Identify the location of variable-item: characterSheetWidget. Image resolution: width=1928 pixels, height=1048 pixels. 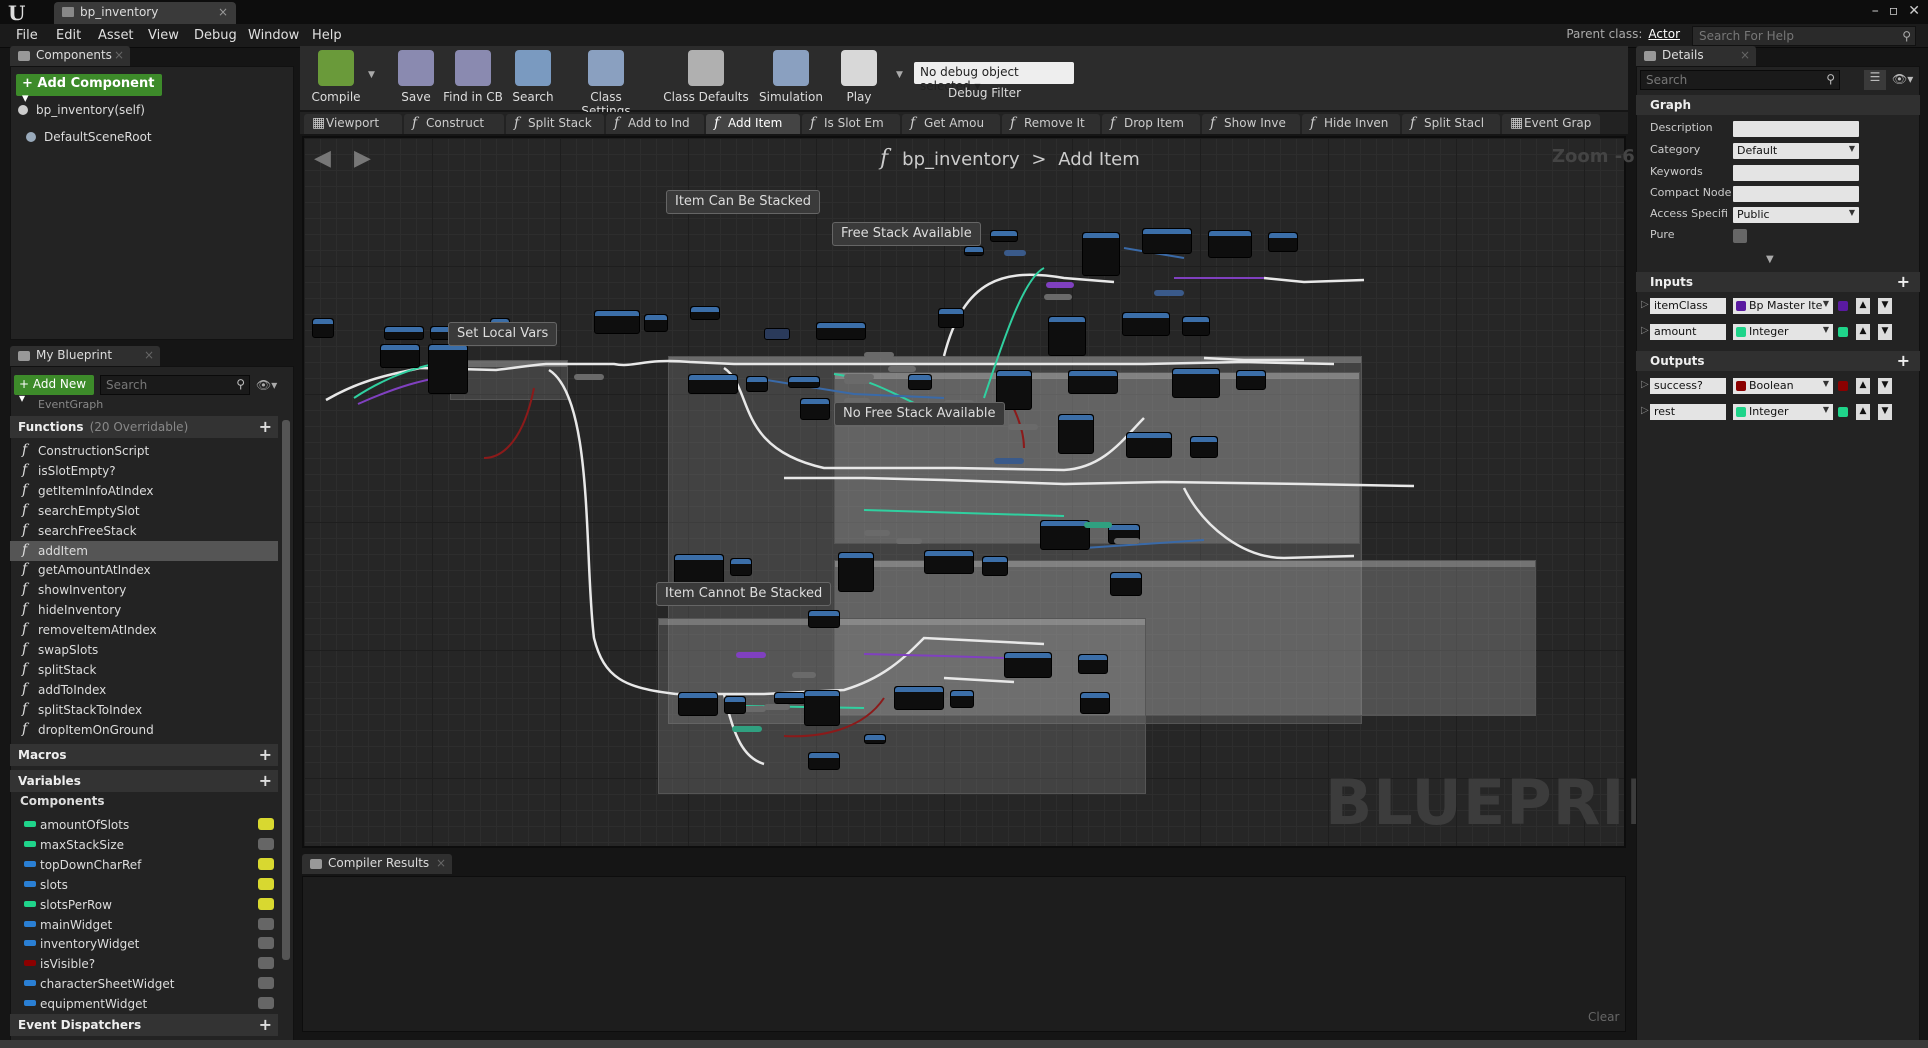
(144, 984).